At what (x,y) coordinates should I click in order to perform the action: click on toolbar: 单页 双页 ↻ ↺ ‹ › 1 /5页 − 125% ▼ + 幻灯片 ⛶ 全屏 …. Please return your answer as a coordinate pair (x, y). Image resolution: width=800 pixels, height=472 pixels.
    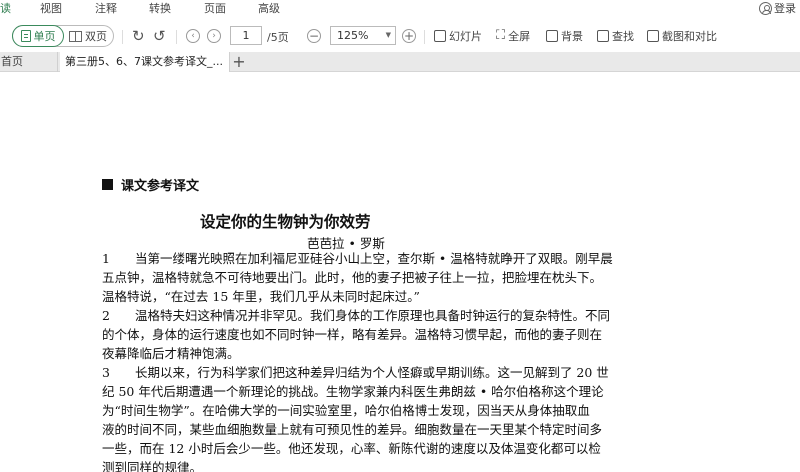
    Looking at the image, I should click on (400, 36).